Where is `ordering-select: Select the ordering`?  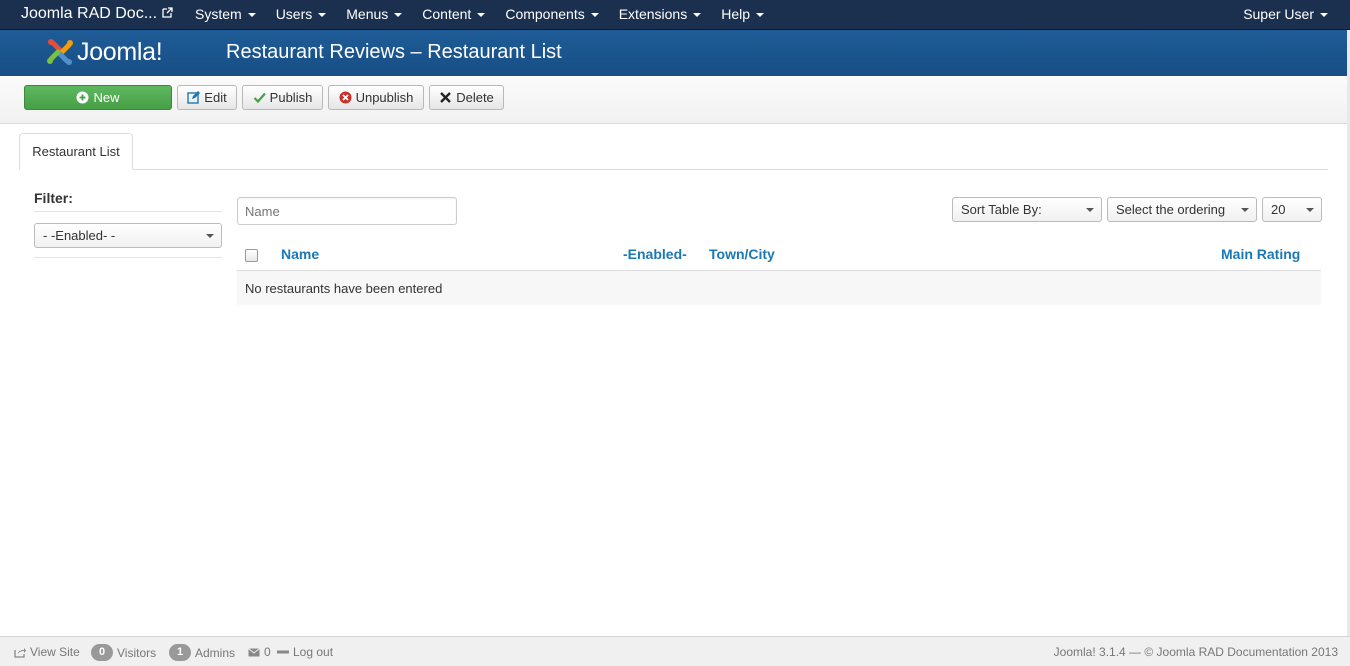 ordering-select: Select the ordering is located at coordinates (1182, 209).